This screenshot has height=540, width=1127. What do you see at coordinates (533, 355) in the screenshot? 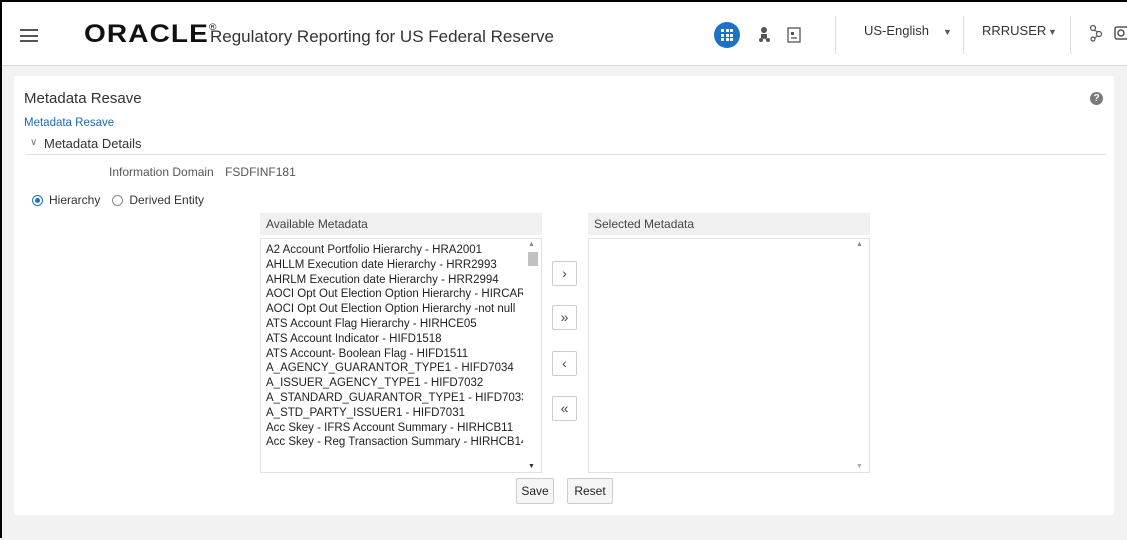
I see `available-list-scrollbar: ▲ ▼` at bounding box center [533, 355].